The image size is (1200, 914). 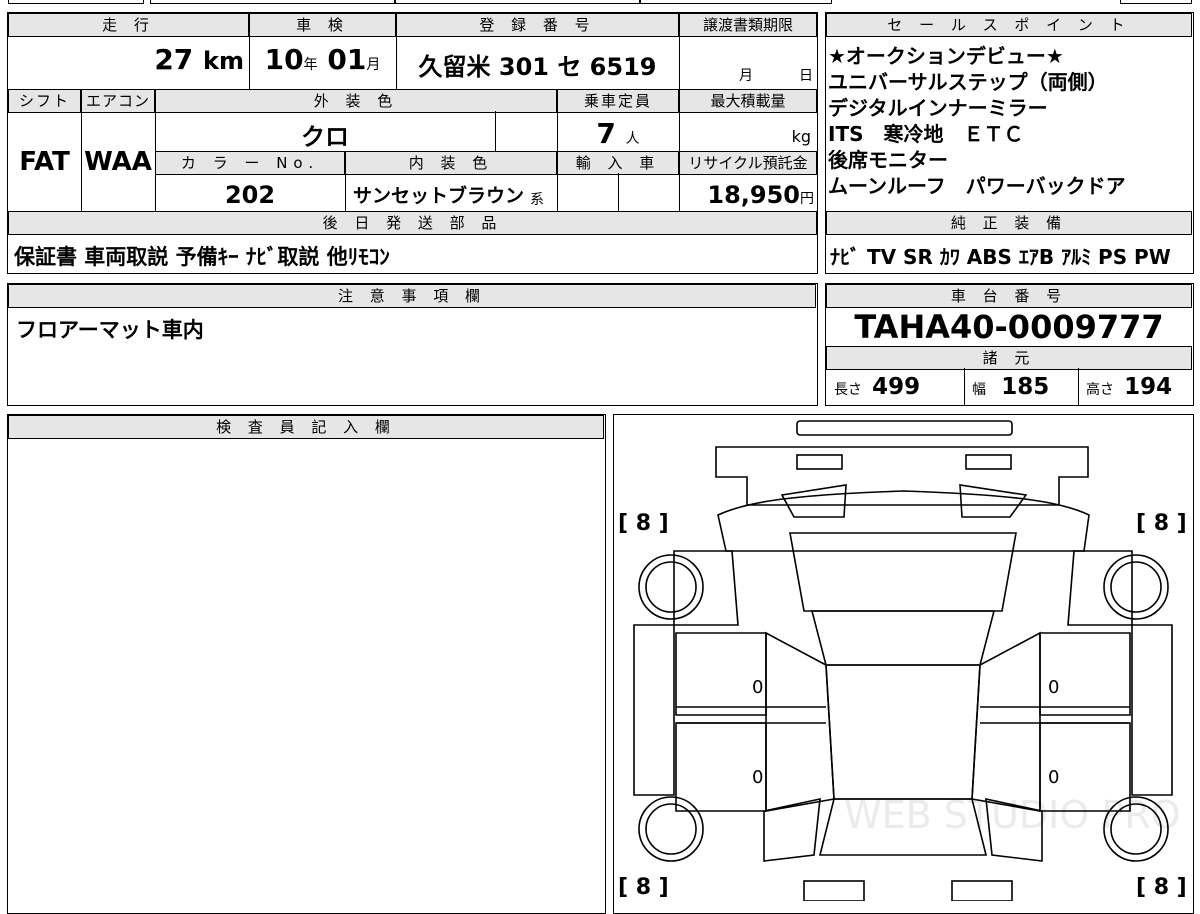 What do you see at coordinates (1009, 223) in the screenshot?
I see `equipment-header: 純 正 装 備` at bounding box center [1009, 223].